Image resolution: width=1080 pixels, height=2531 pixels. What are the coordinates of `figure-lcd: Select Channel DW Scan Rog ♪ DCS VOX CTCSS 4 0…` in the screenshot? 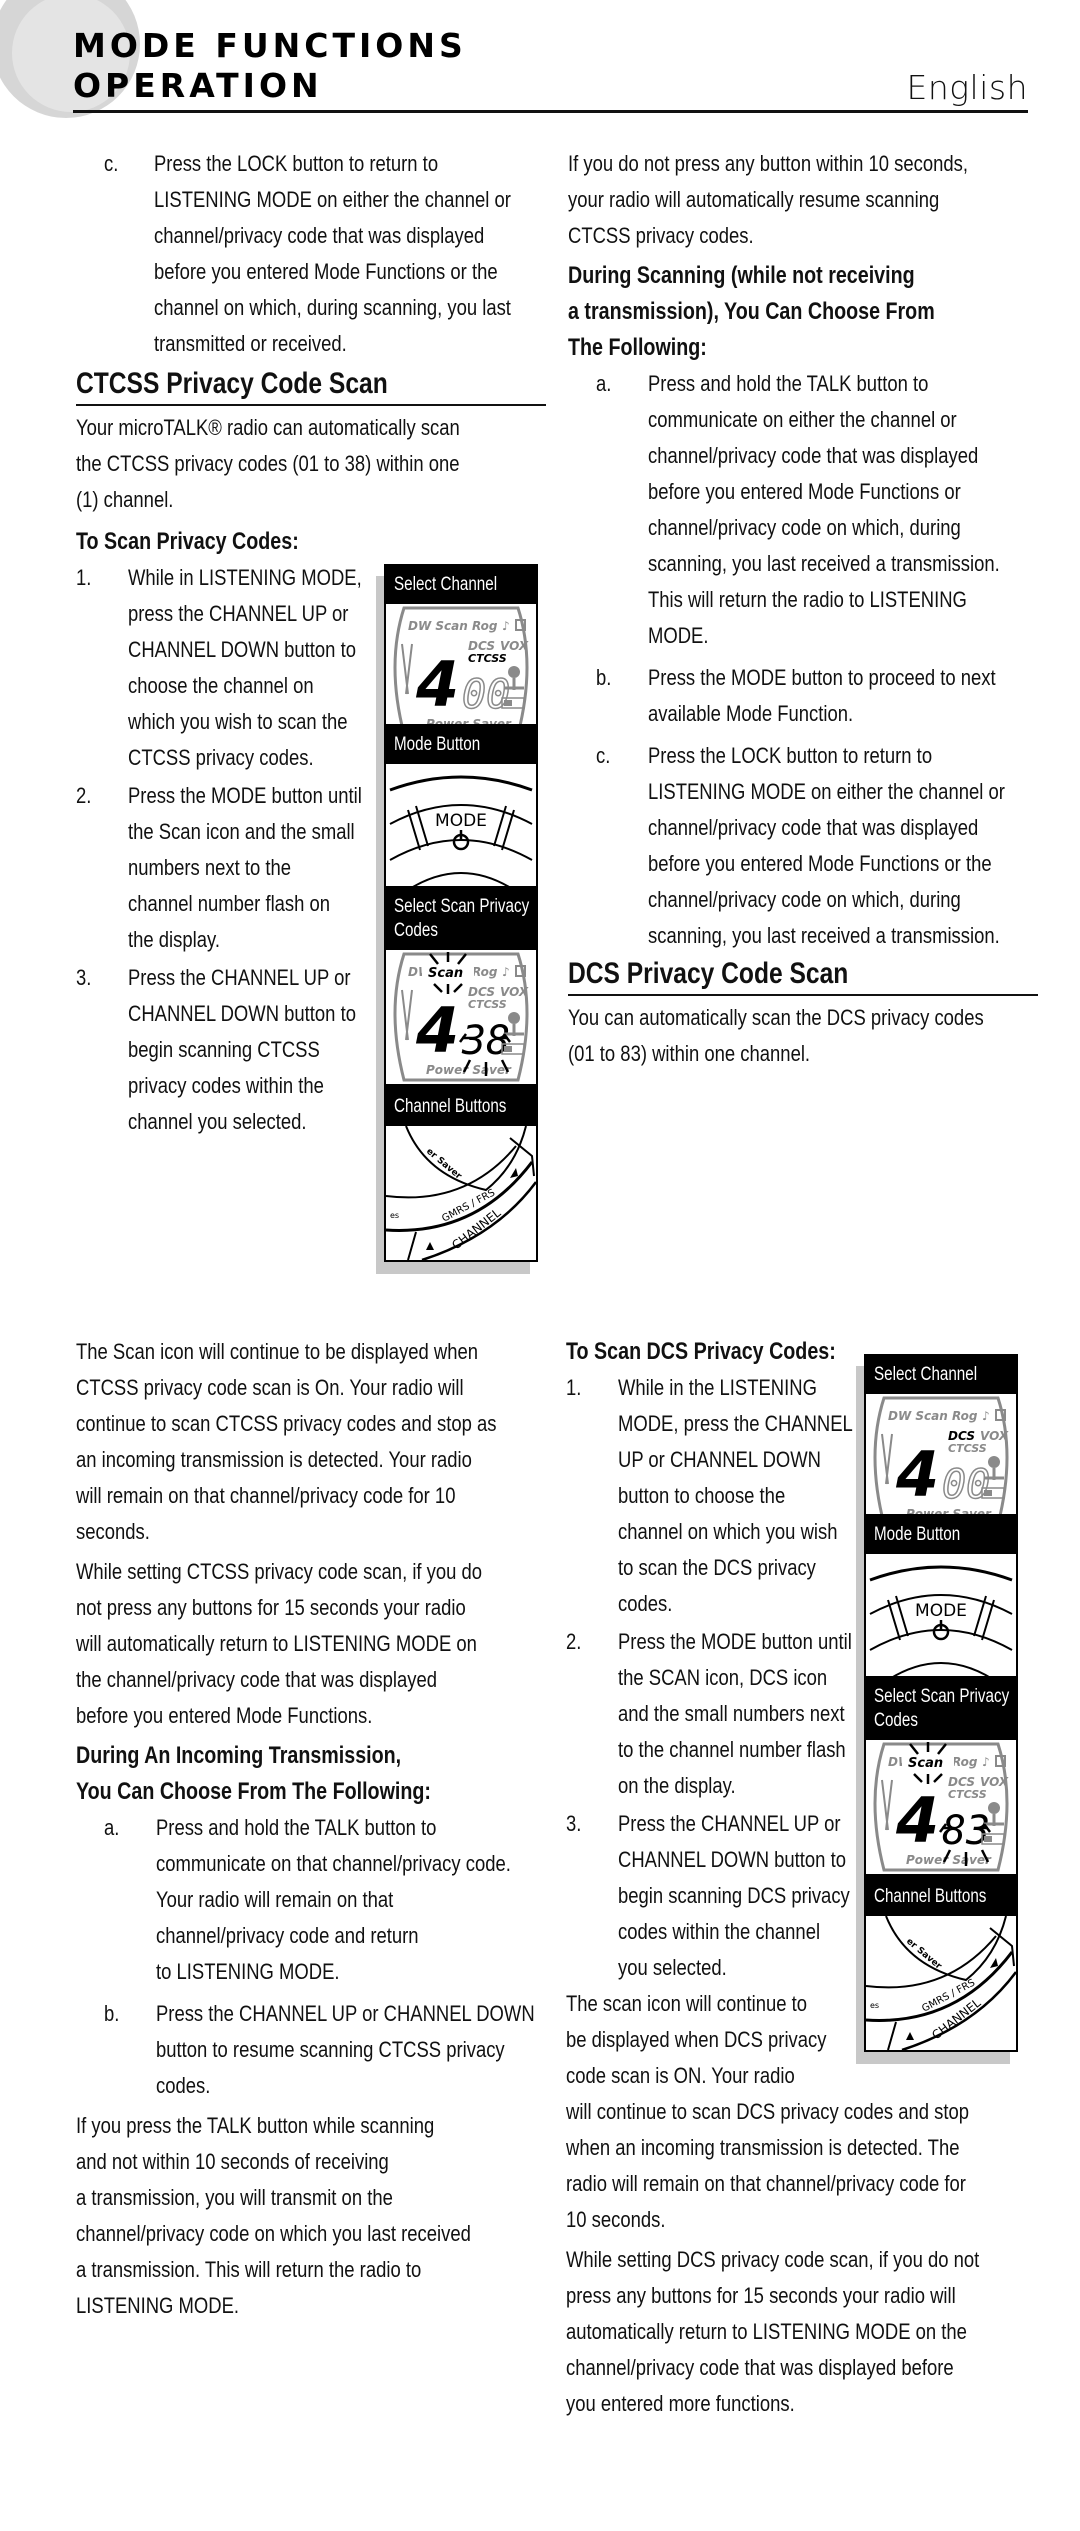 It's located at (457, 658).